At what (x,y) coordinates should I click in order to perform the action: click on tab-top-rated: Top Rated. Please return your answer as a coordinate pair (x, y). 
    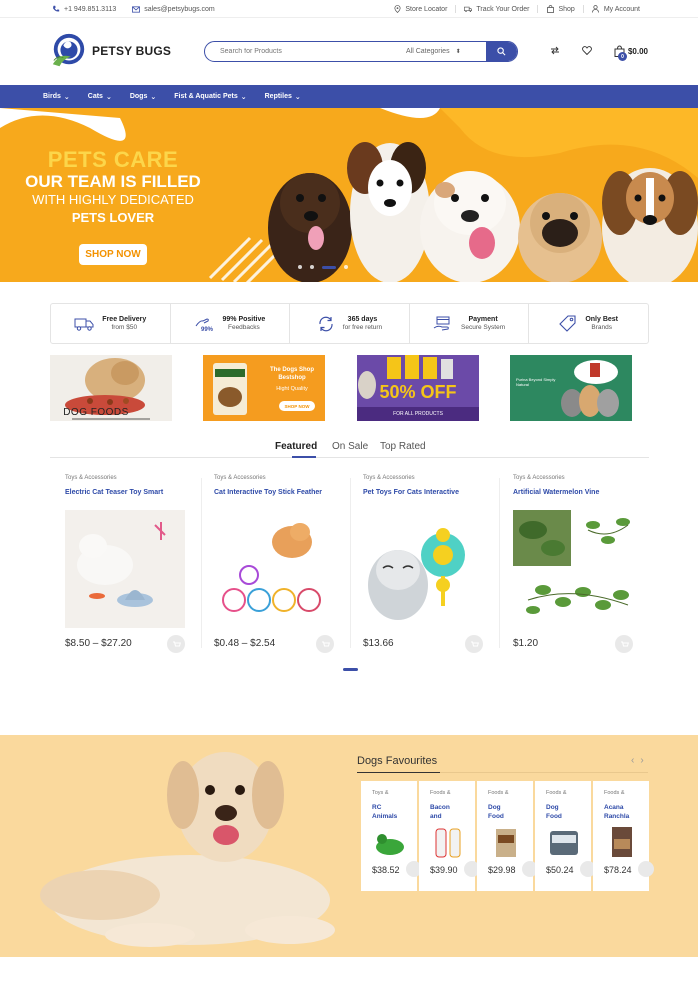
    Looking at the image, I should click on (403, 446).